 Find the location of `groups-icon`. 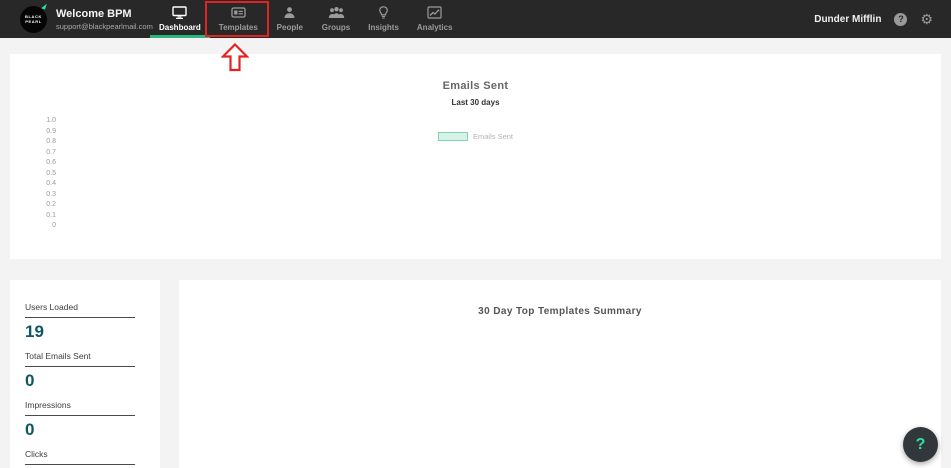

groups-icon is located at coordinates (336, 12).